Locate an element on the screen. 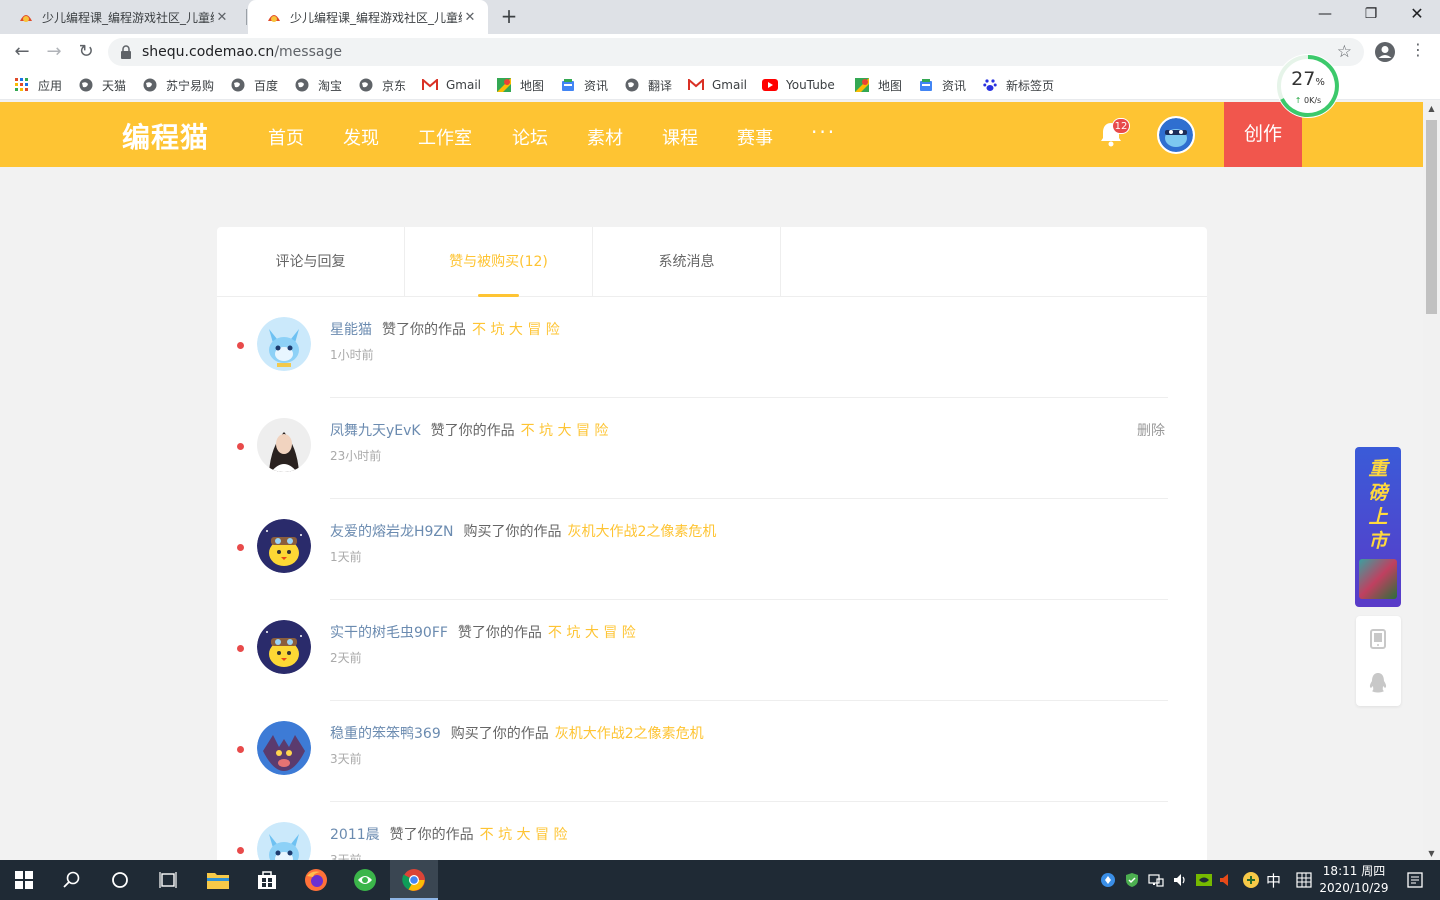 This screenshot has width=1440, height=900. delete-message-button: 删除 is located at coordinates (1151, 430).